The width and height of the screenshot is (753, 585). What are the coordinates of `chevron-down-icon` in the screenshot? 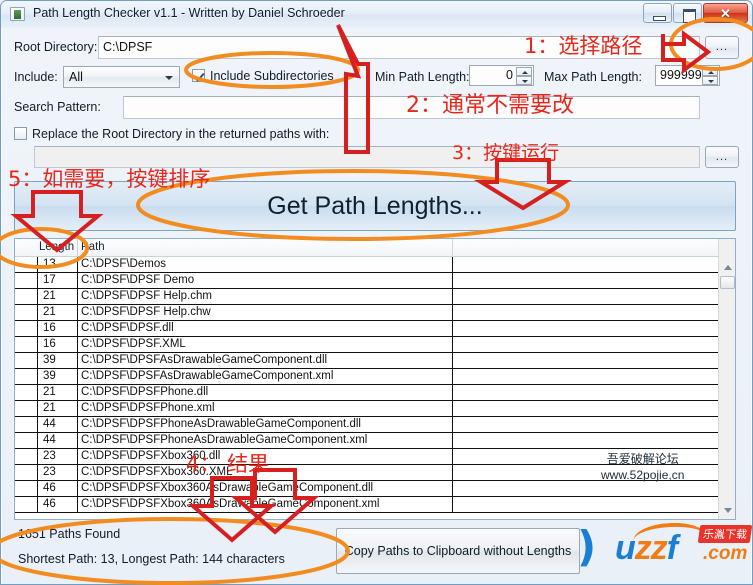 It's located at (169, 78).